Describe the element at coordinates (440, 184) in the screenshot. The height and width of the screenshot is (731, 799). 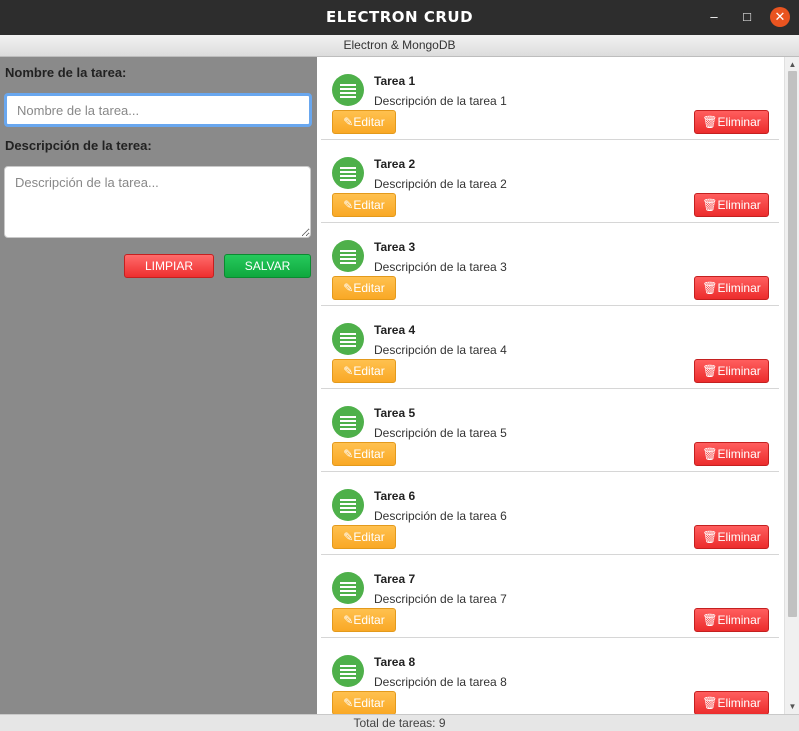
I see `task-description: Descripción de la tarea 2` at that location.